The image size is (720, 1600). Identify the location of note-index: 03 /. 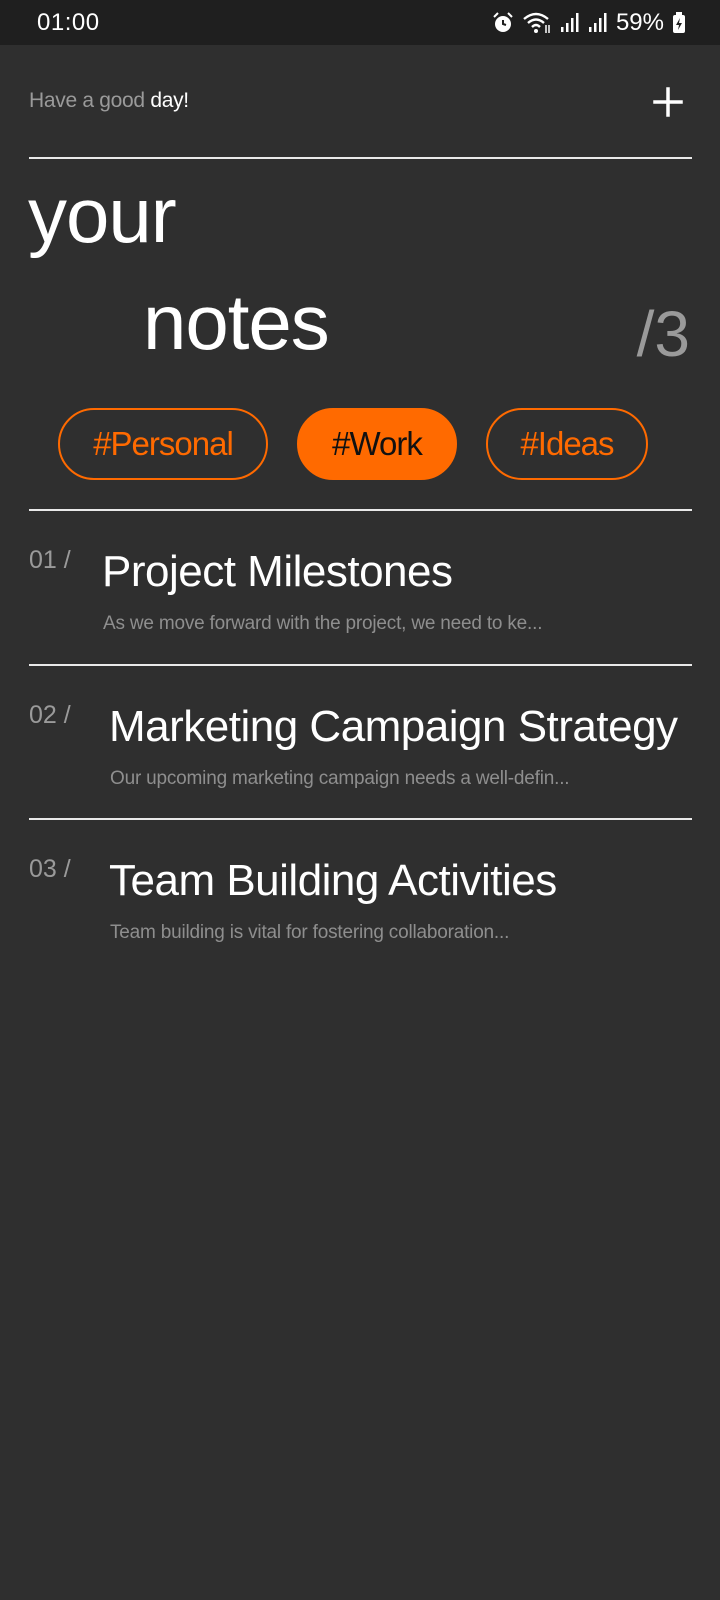
(50, 869).